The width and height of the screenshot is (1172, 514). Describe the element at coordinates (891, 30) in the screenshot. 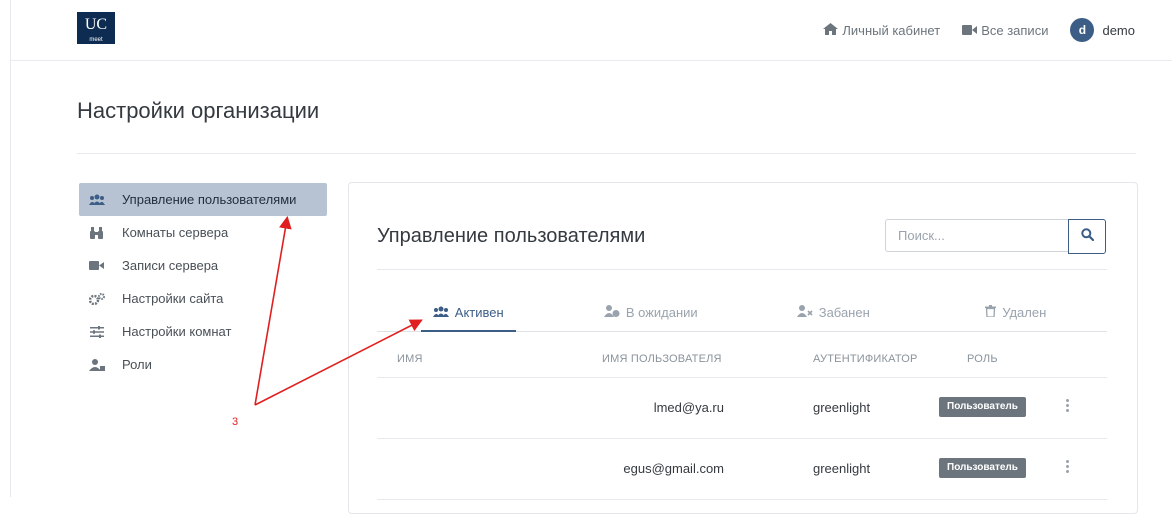

I see `nav-dashboard-label: Личный кабинет` at that location.